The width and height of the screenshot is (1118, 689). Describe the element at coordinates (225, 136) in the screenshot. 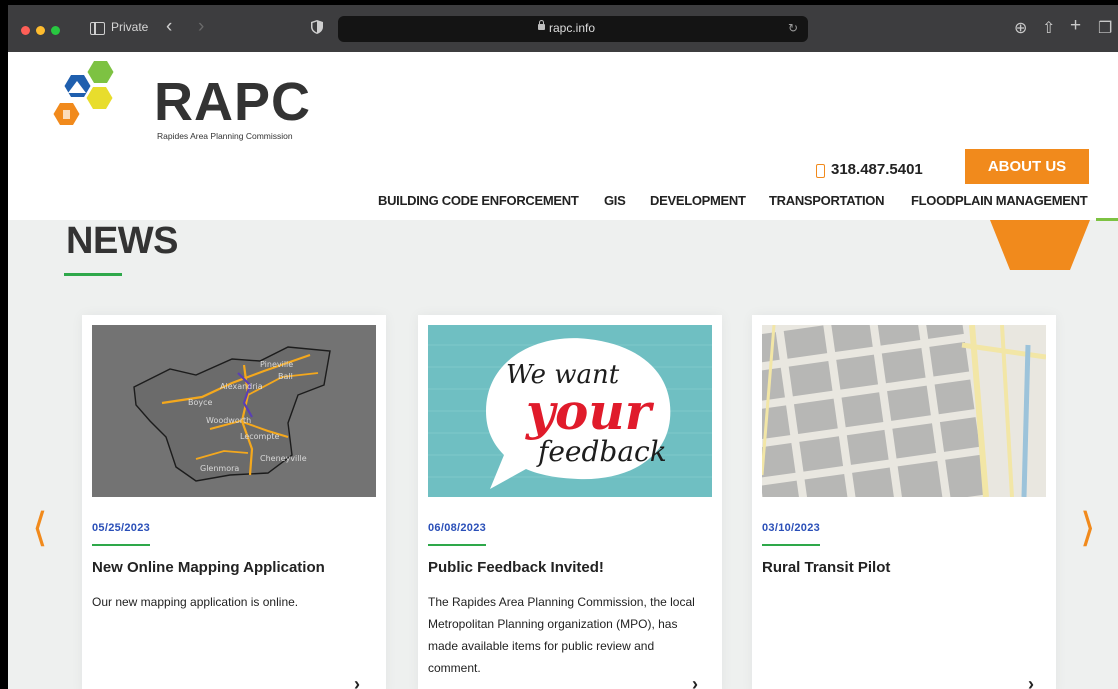

I see `brand-tagline: Rapides Area Planning Commission` at that location.